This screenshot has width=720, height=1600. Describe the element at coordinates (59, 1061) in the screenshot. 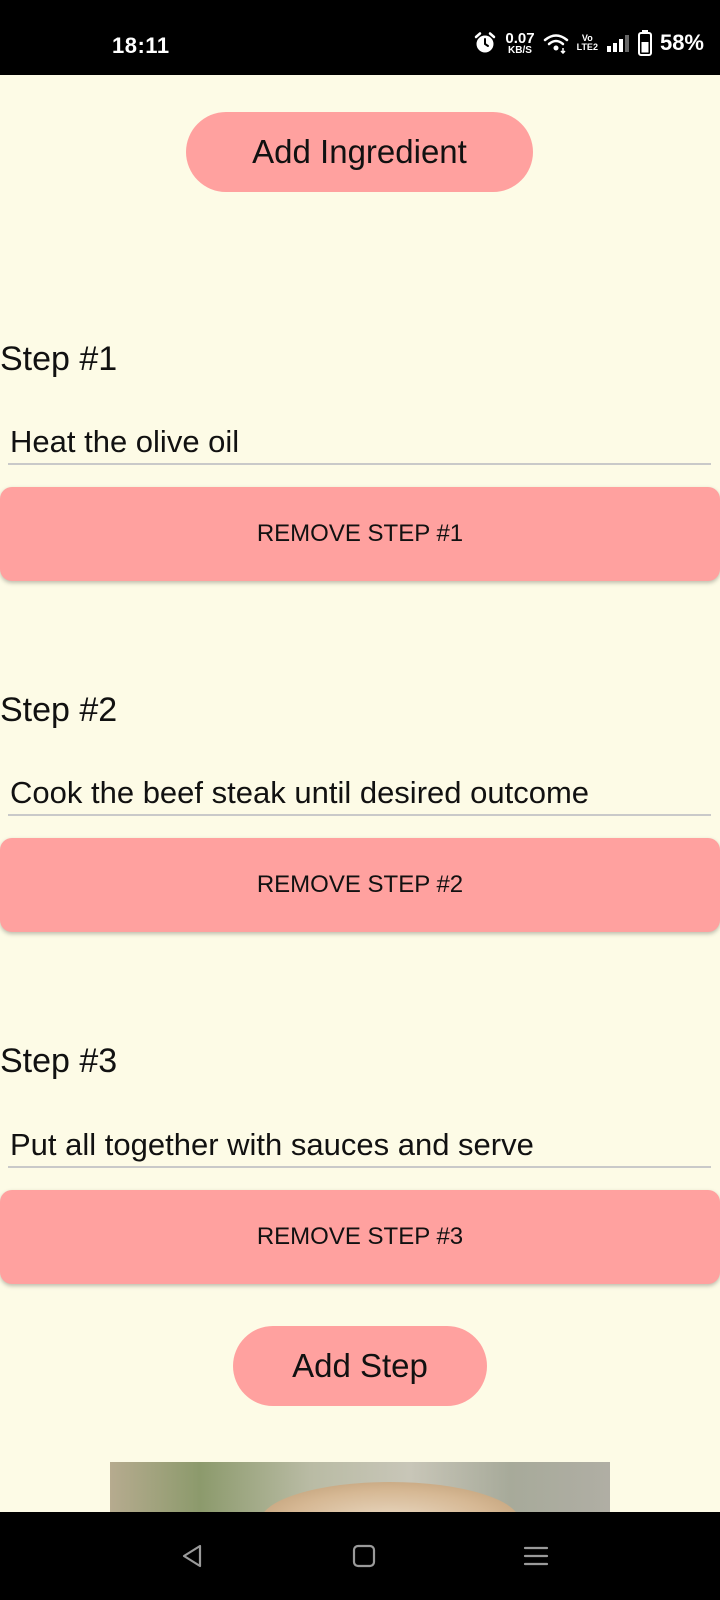

I see `step-3-title: Step #3` at that location.